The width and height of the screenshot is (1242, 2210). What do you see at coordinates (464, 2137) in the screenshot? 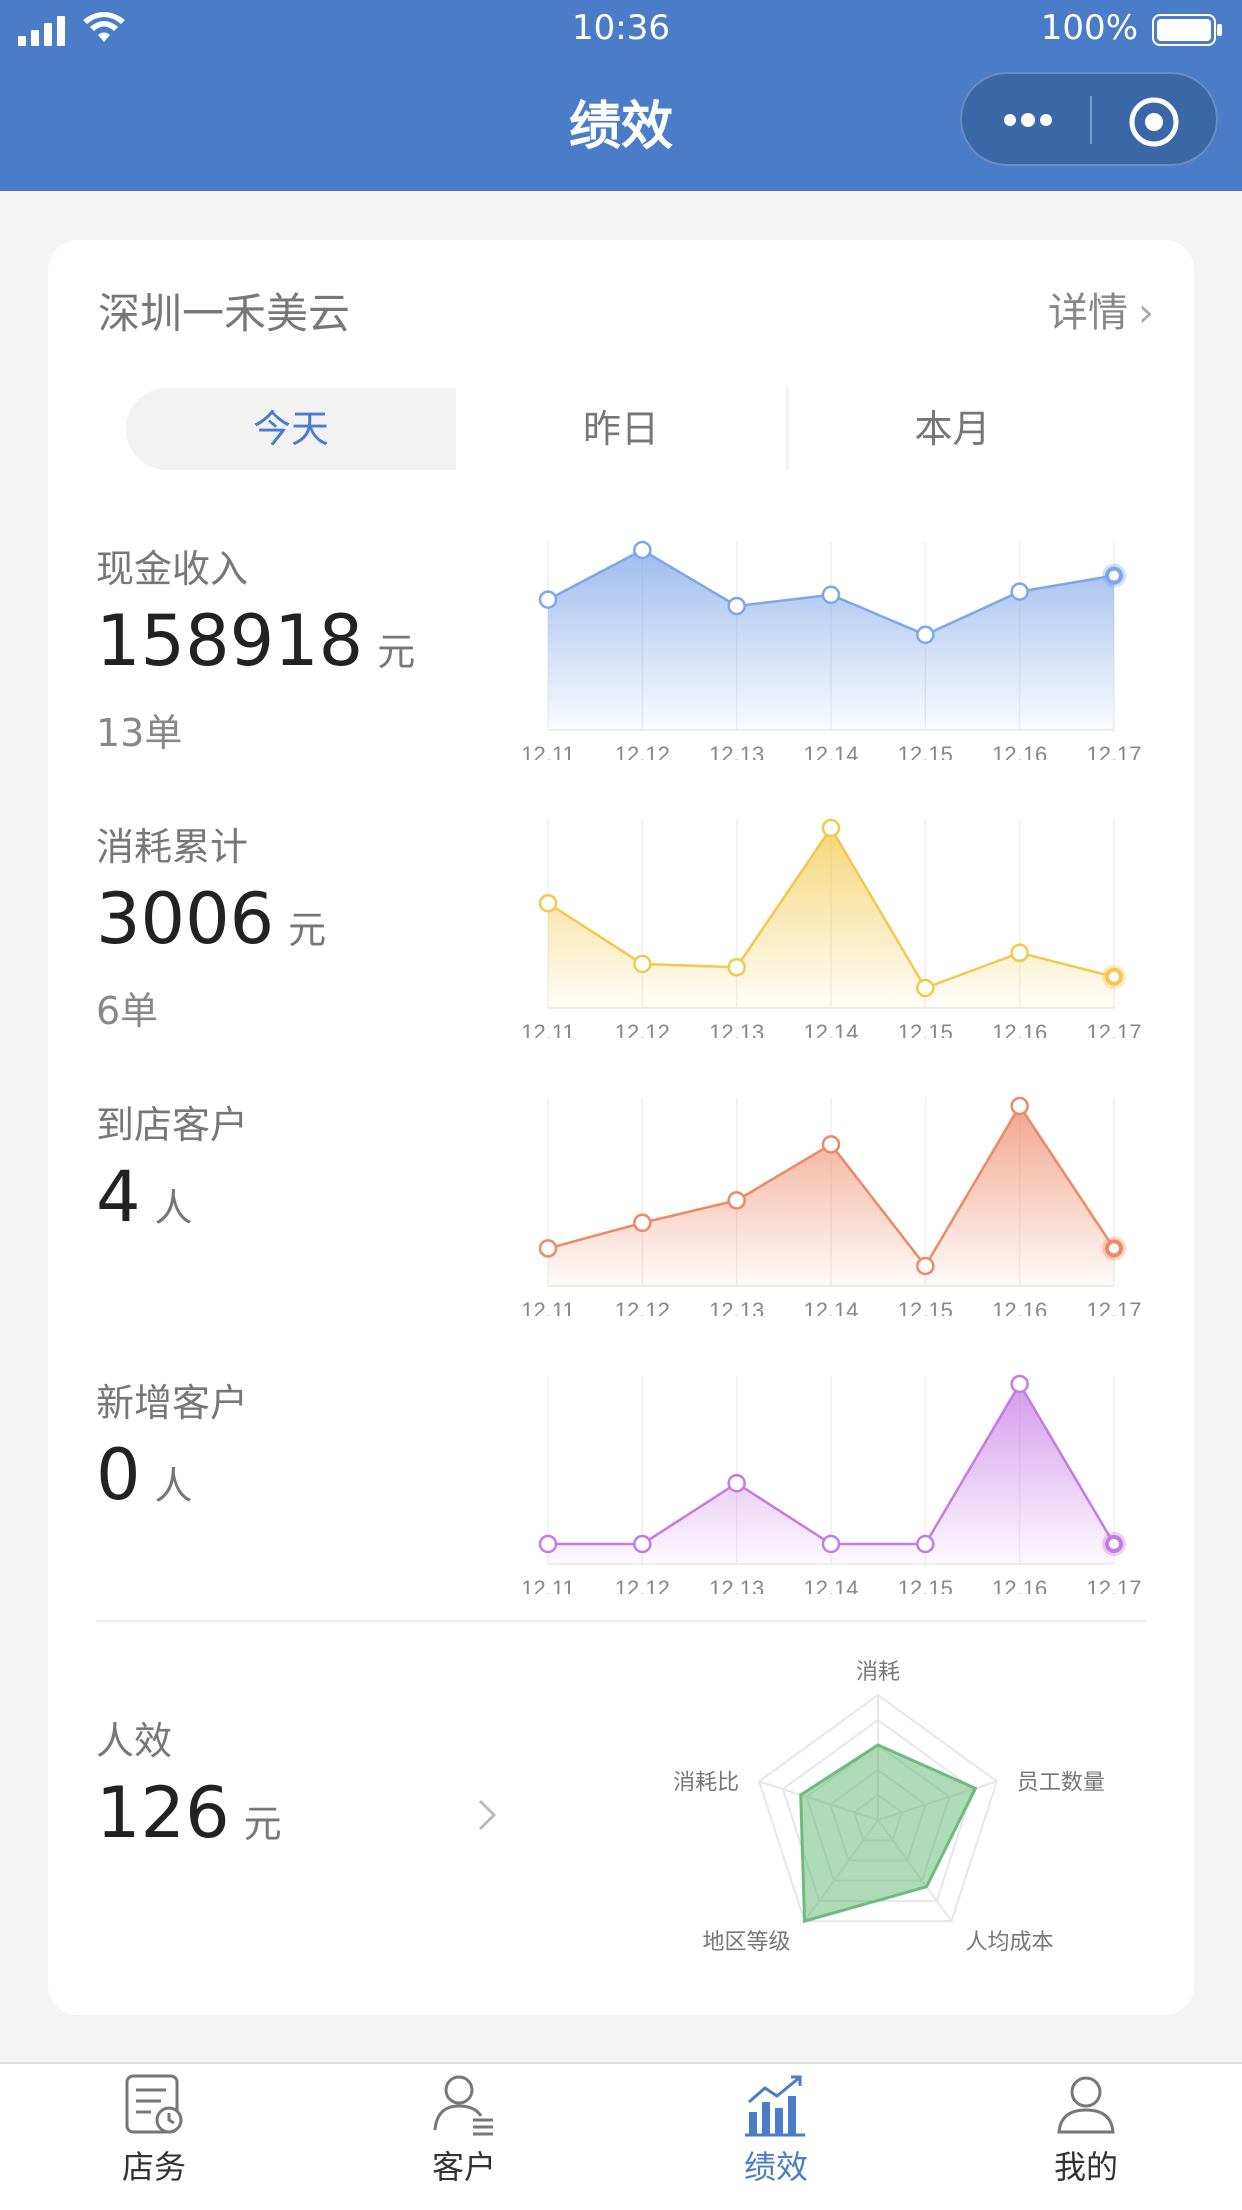
I see `tab-customers: 客户` at bounding box center [464, 2137].